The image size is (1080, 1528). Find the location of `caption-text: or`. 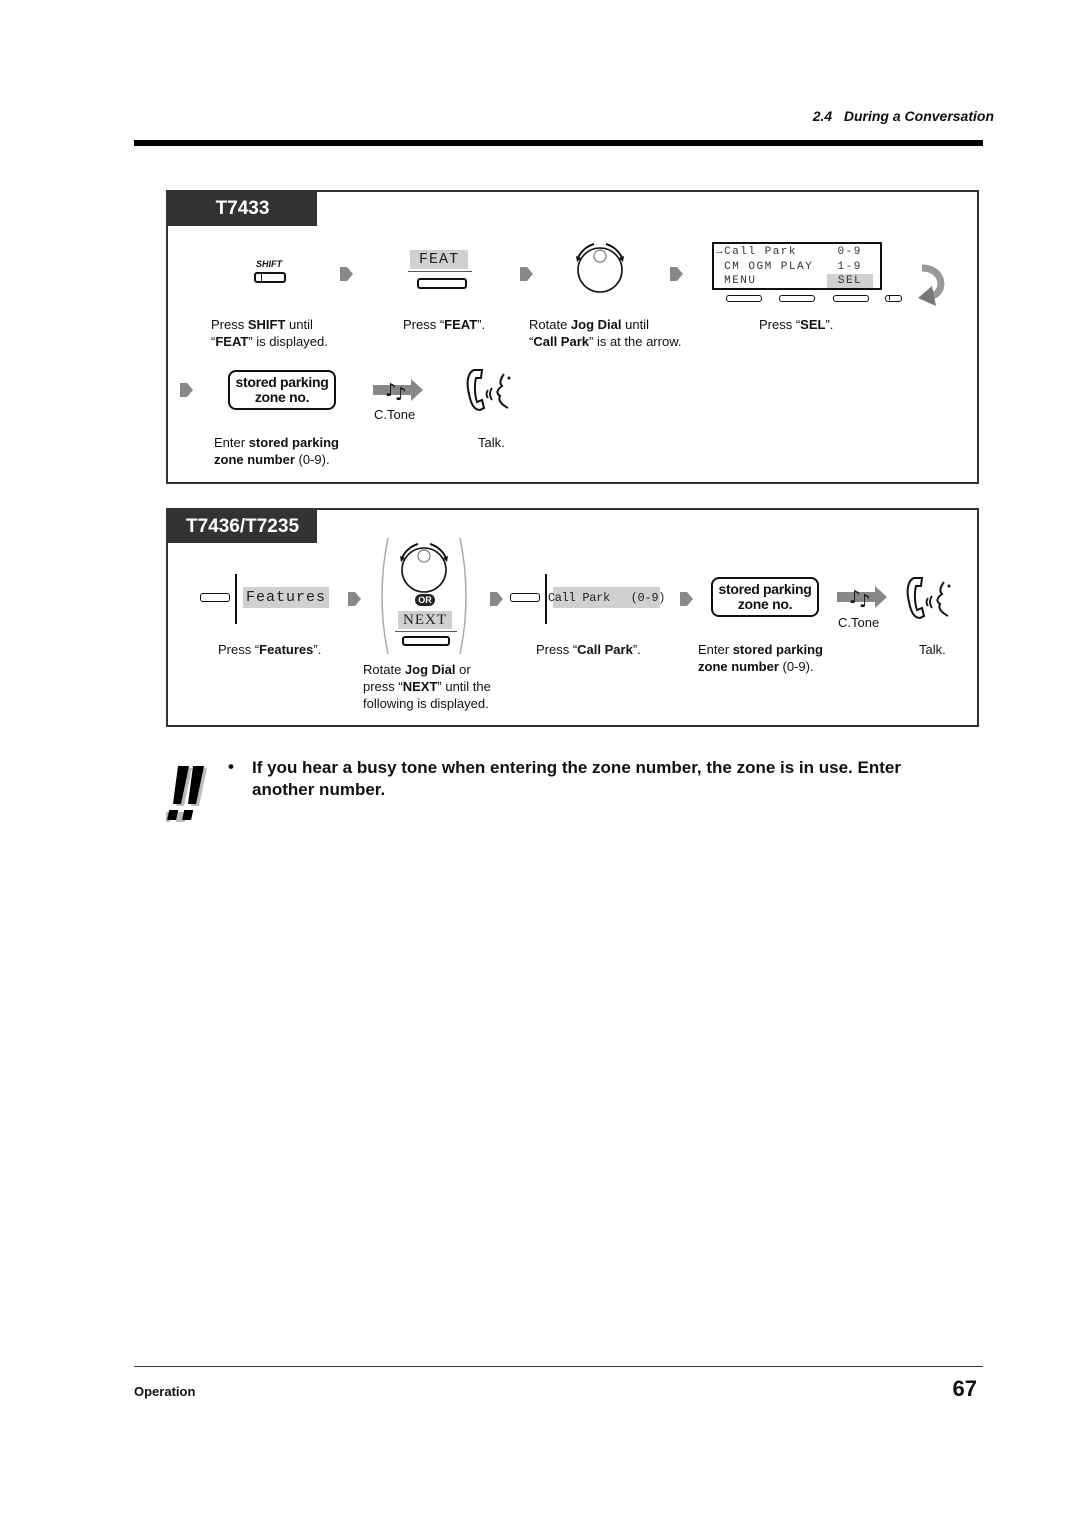

caption-text: or is located at coordinates (463, 669).